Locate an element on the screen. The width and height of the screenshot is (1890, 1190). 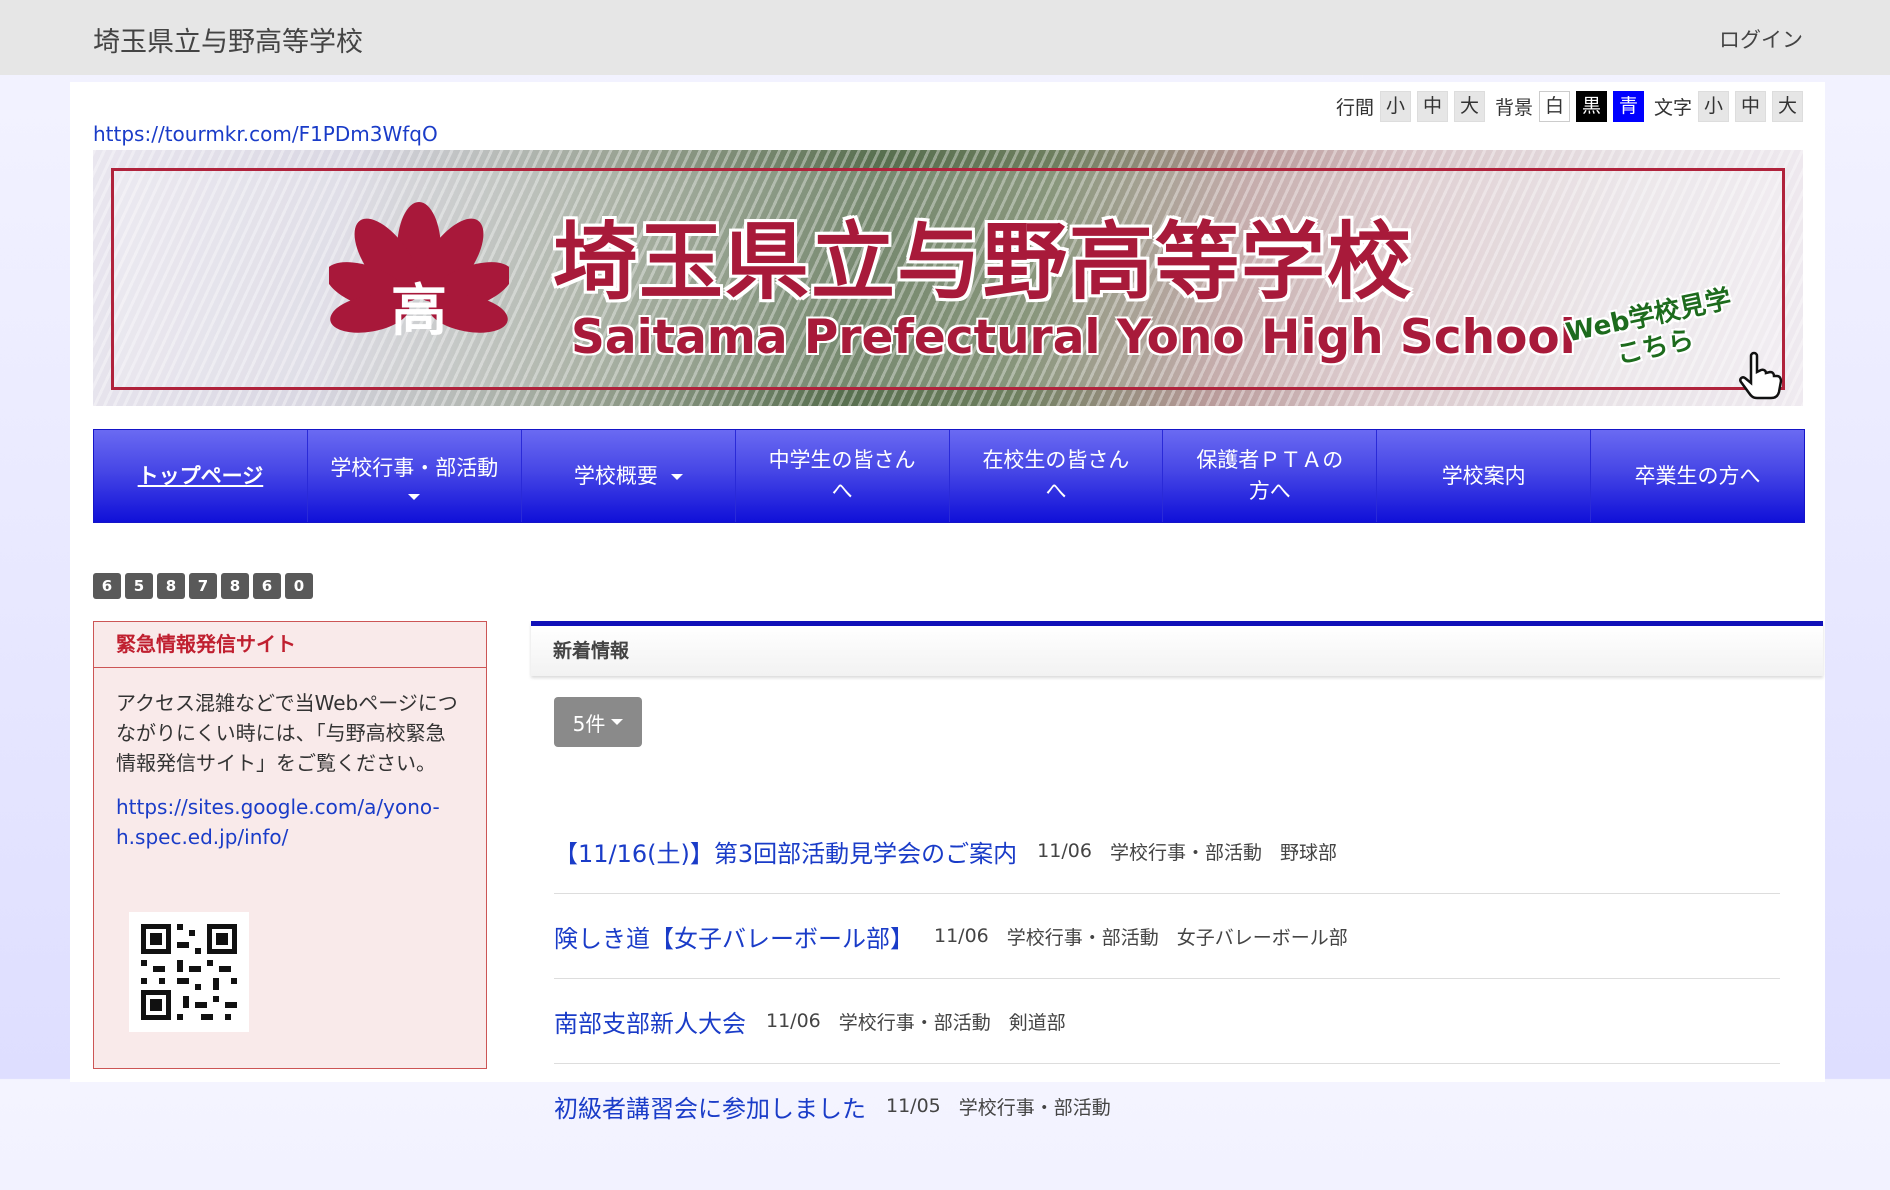
nav-school-guide-label: 学校案内 is located at coordinates (1483, 475).